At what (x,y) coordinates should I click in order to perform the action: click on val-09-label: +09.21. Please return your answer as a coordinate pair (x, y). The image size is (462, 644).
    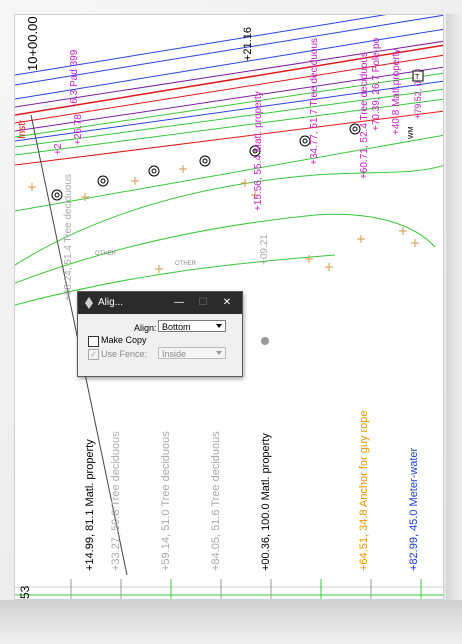
    Looking at the image, I should click on (264, 249).